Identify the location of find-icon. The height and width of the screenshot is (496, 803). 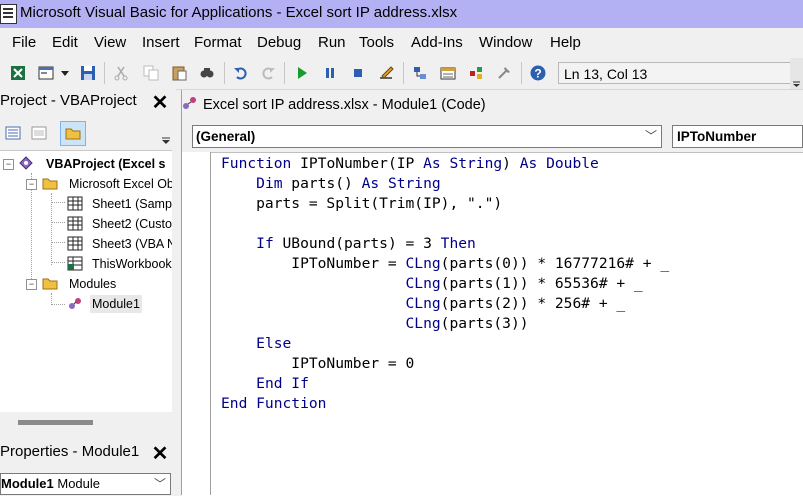
(207, 73).